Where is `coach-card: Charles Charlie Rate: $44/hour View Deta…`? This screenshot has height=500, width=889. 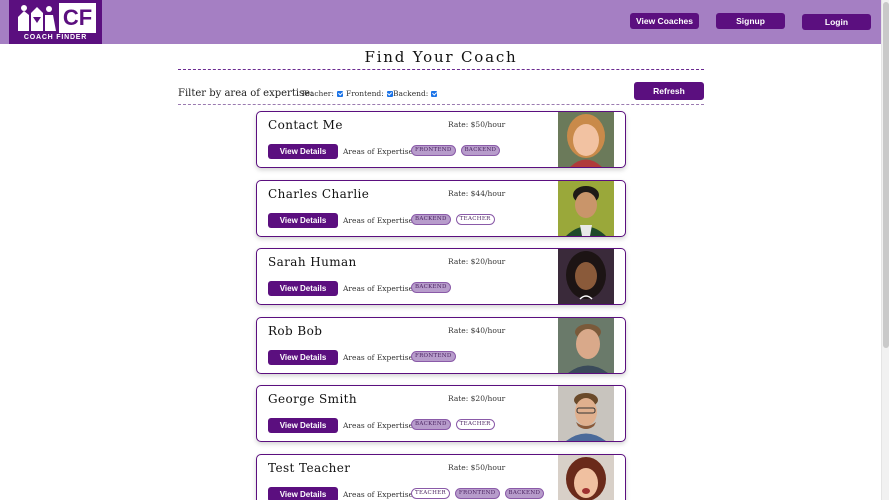
coach-card: Charles Charlie Rate: $44/hour View Deta… is located at coordinates (441, 208).